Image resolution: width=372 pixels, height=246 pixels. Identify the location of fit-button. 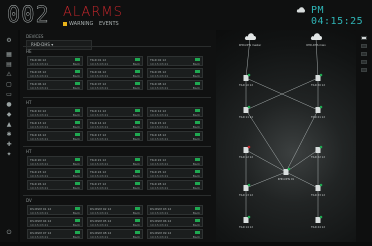
(364, 54).